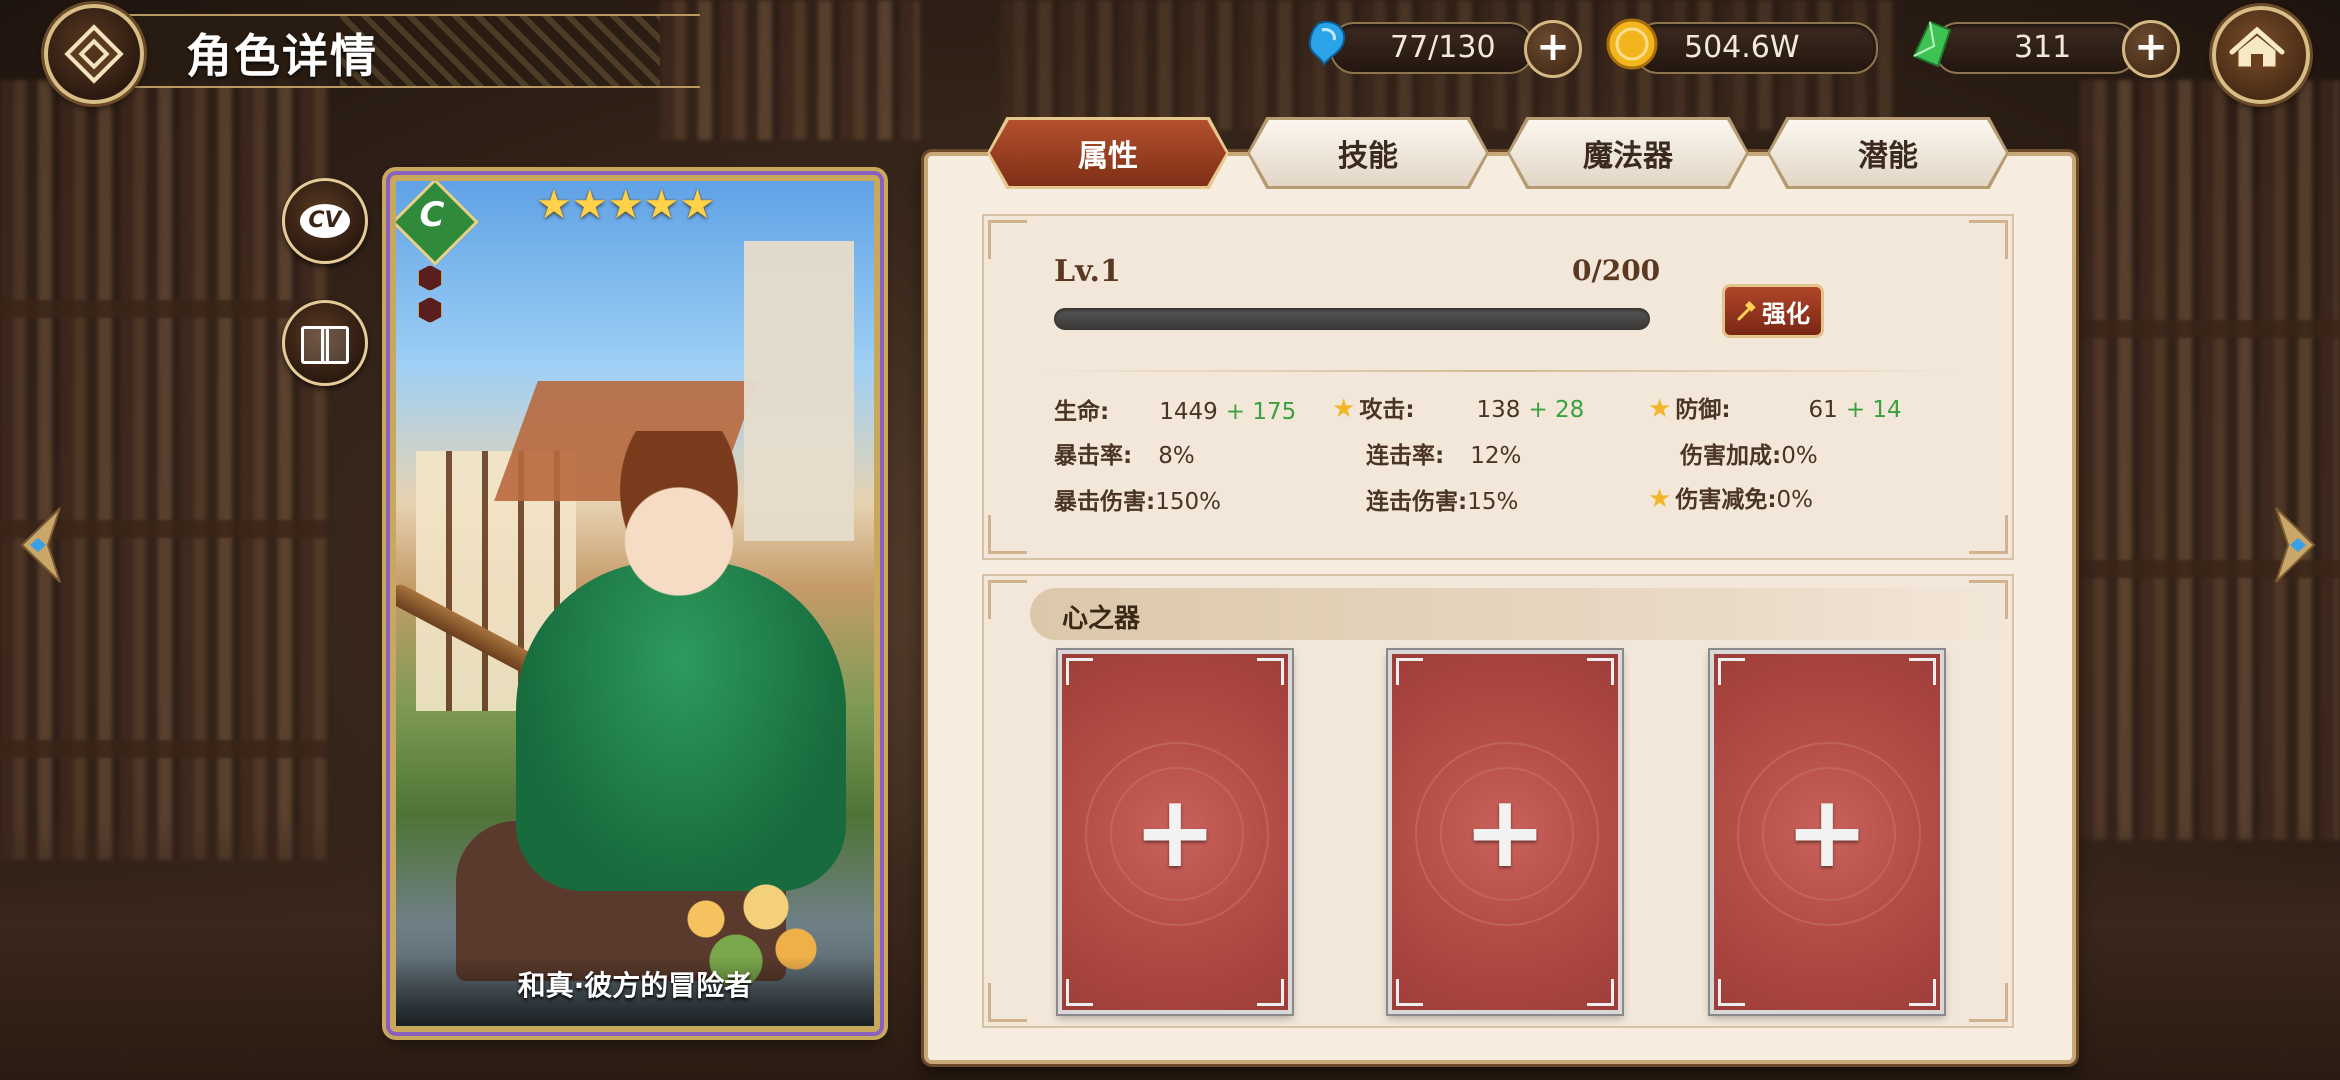 The width and height of the screenshot is (2340, 1080). What do you see at coordinates (1170, 55) in the screenshot?
I see `top-bar: 角色详情 77/130 + 504.6W 311 +` at bounding box center [1170, 55].